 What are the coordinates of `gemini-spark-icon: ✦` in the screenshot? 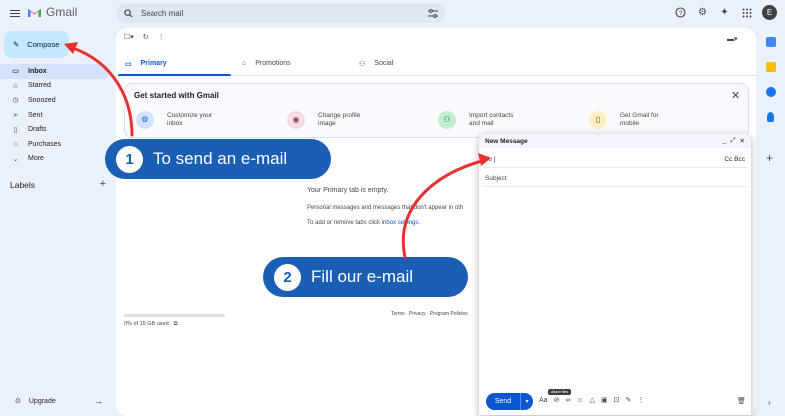 It's located at (724, 12).